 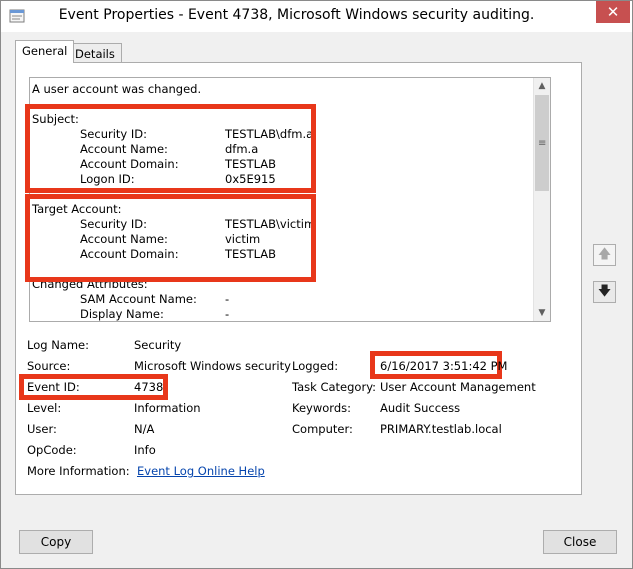 What do you see at coordinates (613, 12) in the screenshot?
I see `close-window-button: ✕` at bounding box center [613, 12].